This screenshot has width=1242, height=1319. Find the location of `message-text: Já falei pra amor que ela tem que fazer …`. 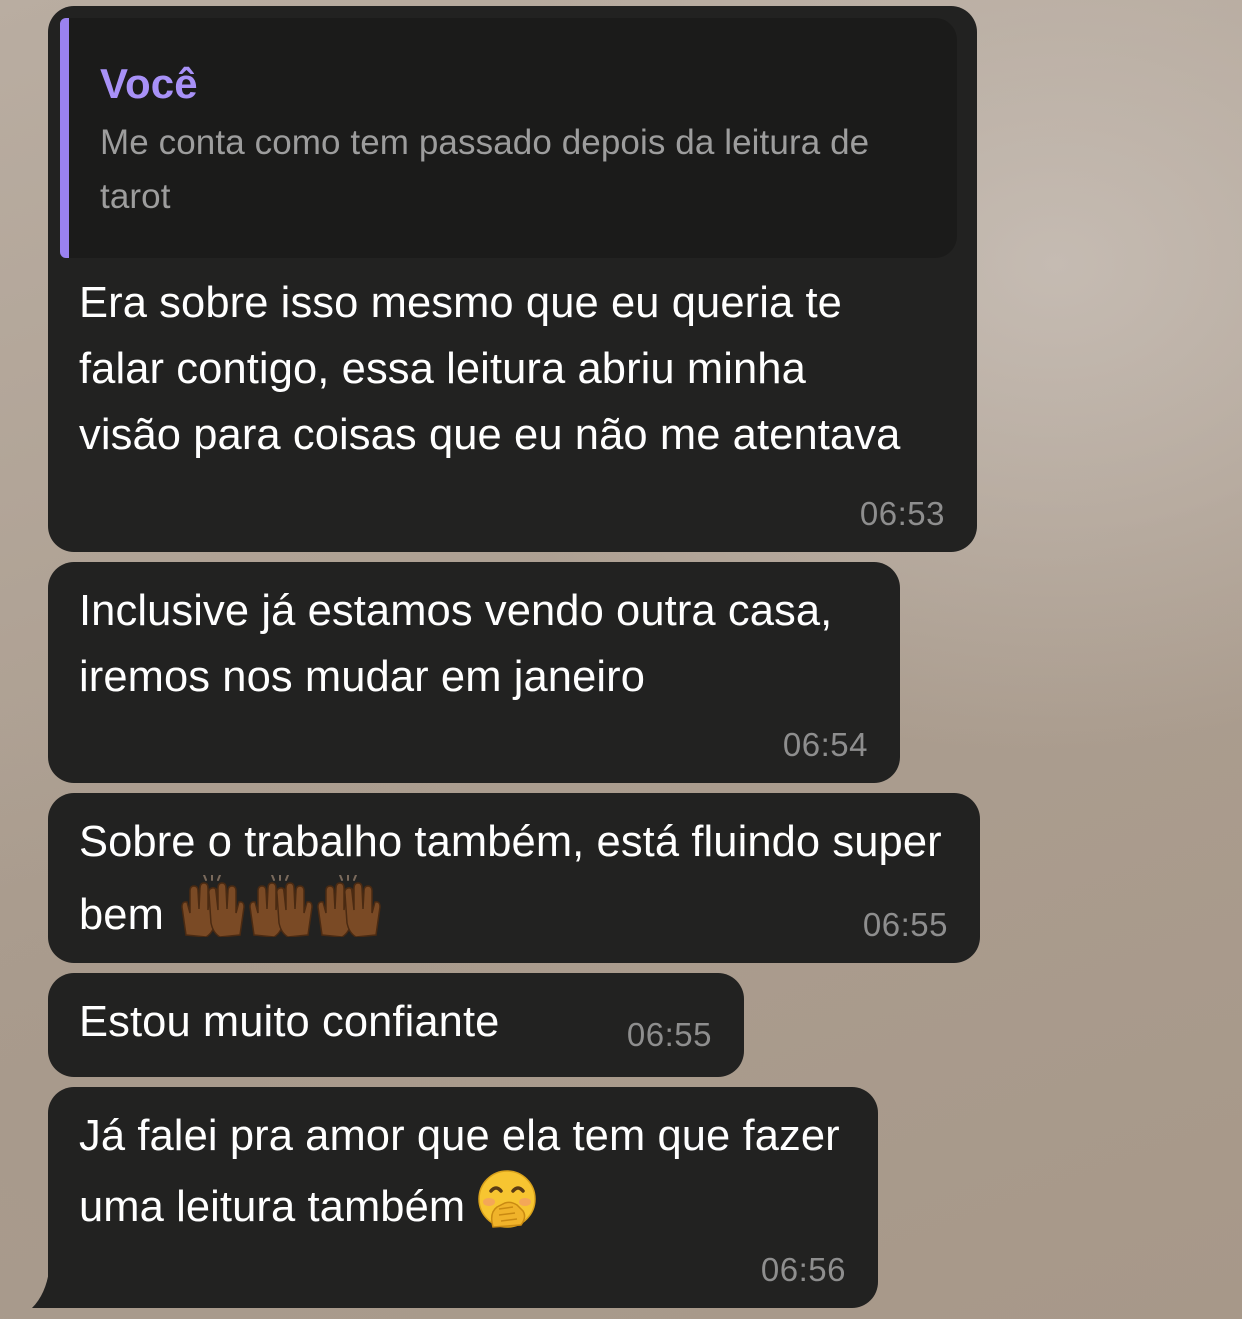

message-text: Já falei pra amor que ela tem que fazer … is located at coordinates (469, 1175).